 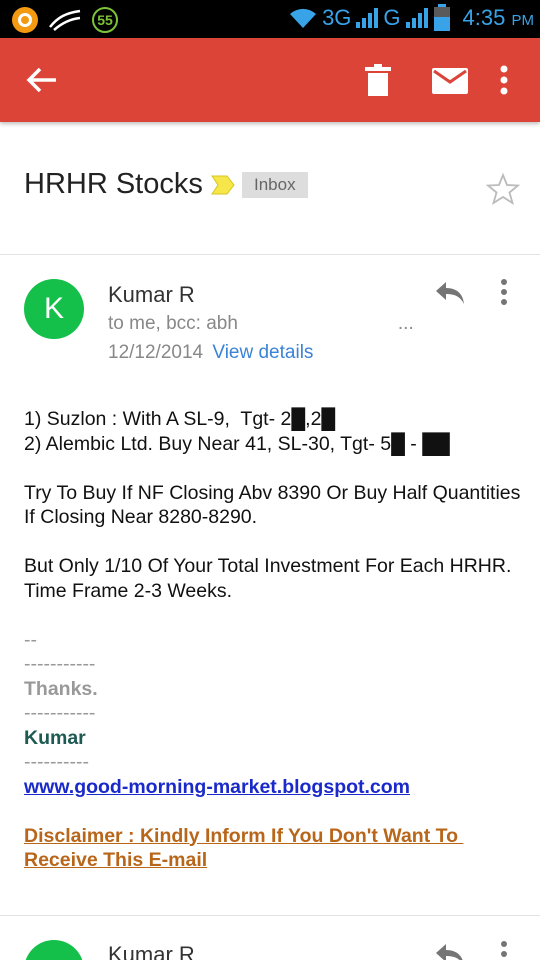 I want to click on view-details-link: View details, so click(x=262, y=352).